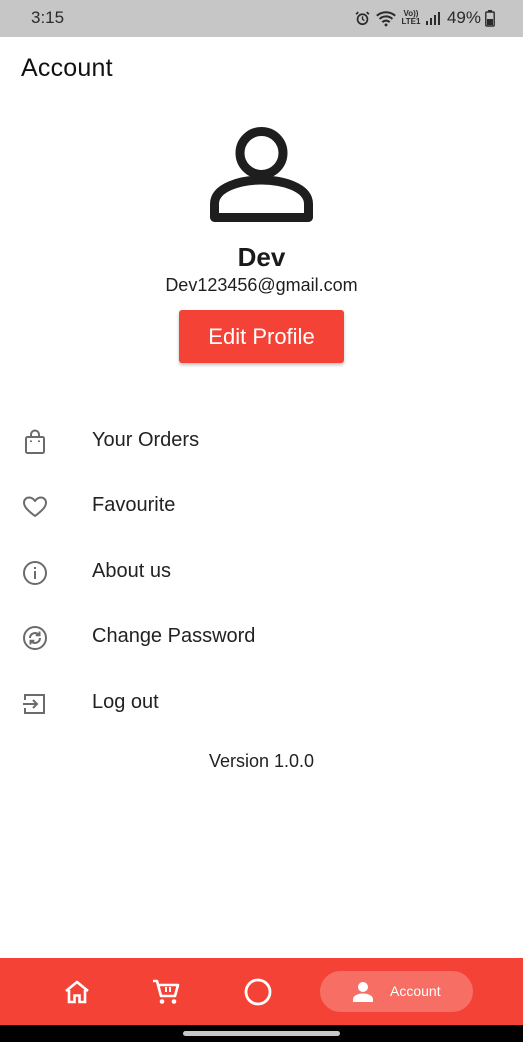  I want to click on nav-circle-button, so click(258, 991).